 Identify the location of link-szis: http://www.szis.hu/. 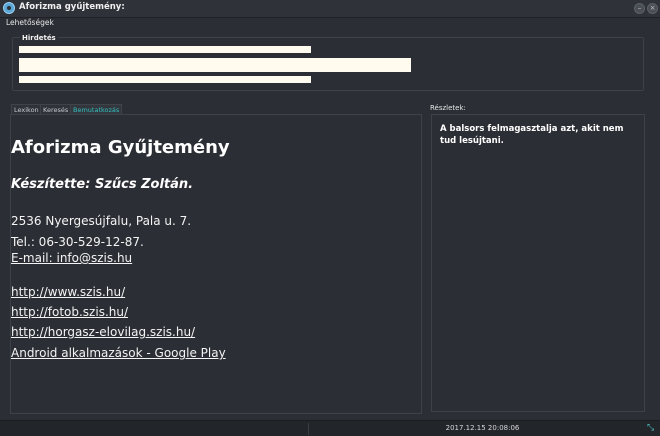
(216, 292).